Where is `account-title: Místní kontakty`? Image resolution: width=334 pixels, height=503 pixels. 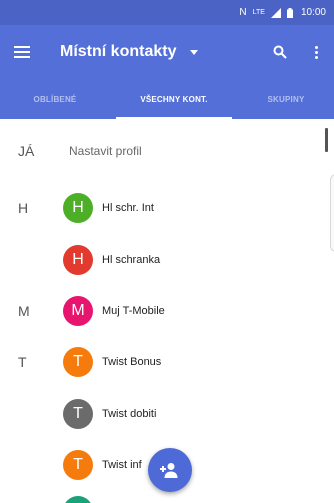 account-title: Místní kontakty is located at coordinates (118, 52).